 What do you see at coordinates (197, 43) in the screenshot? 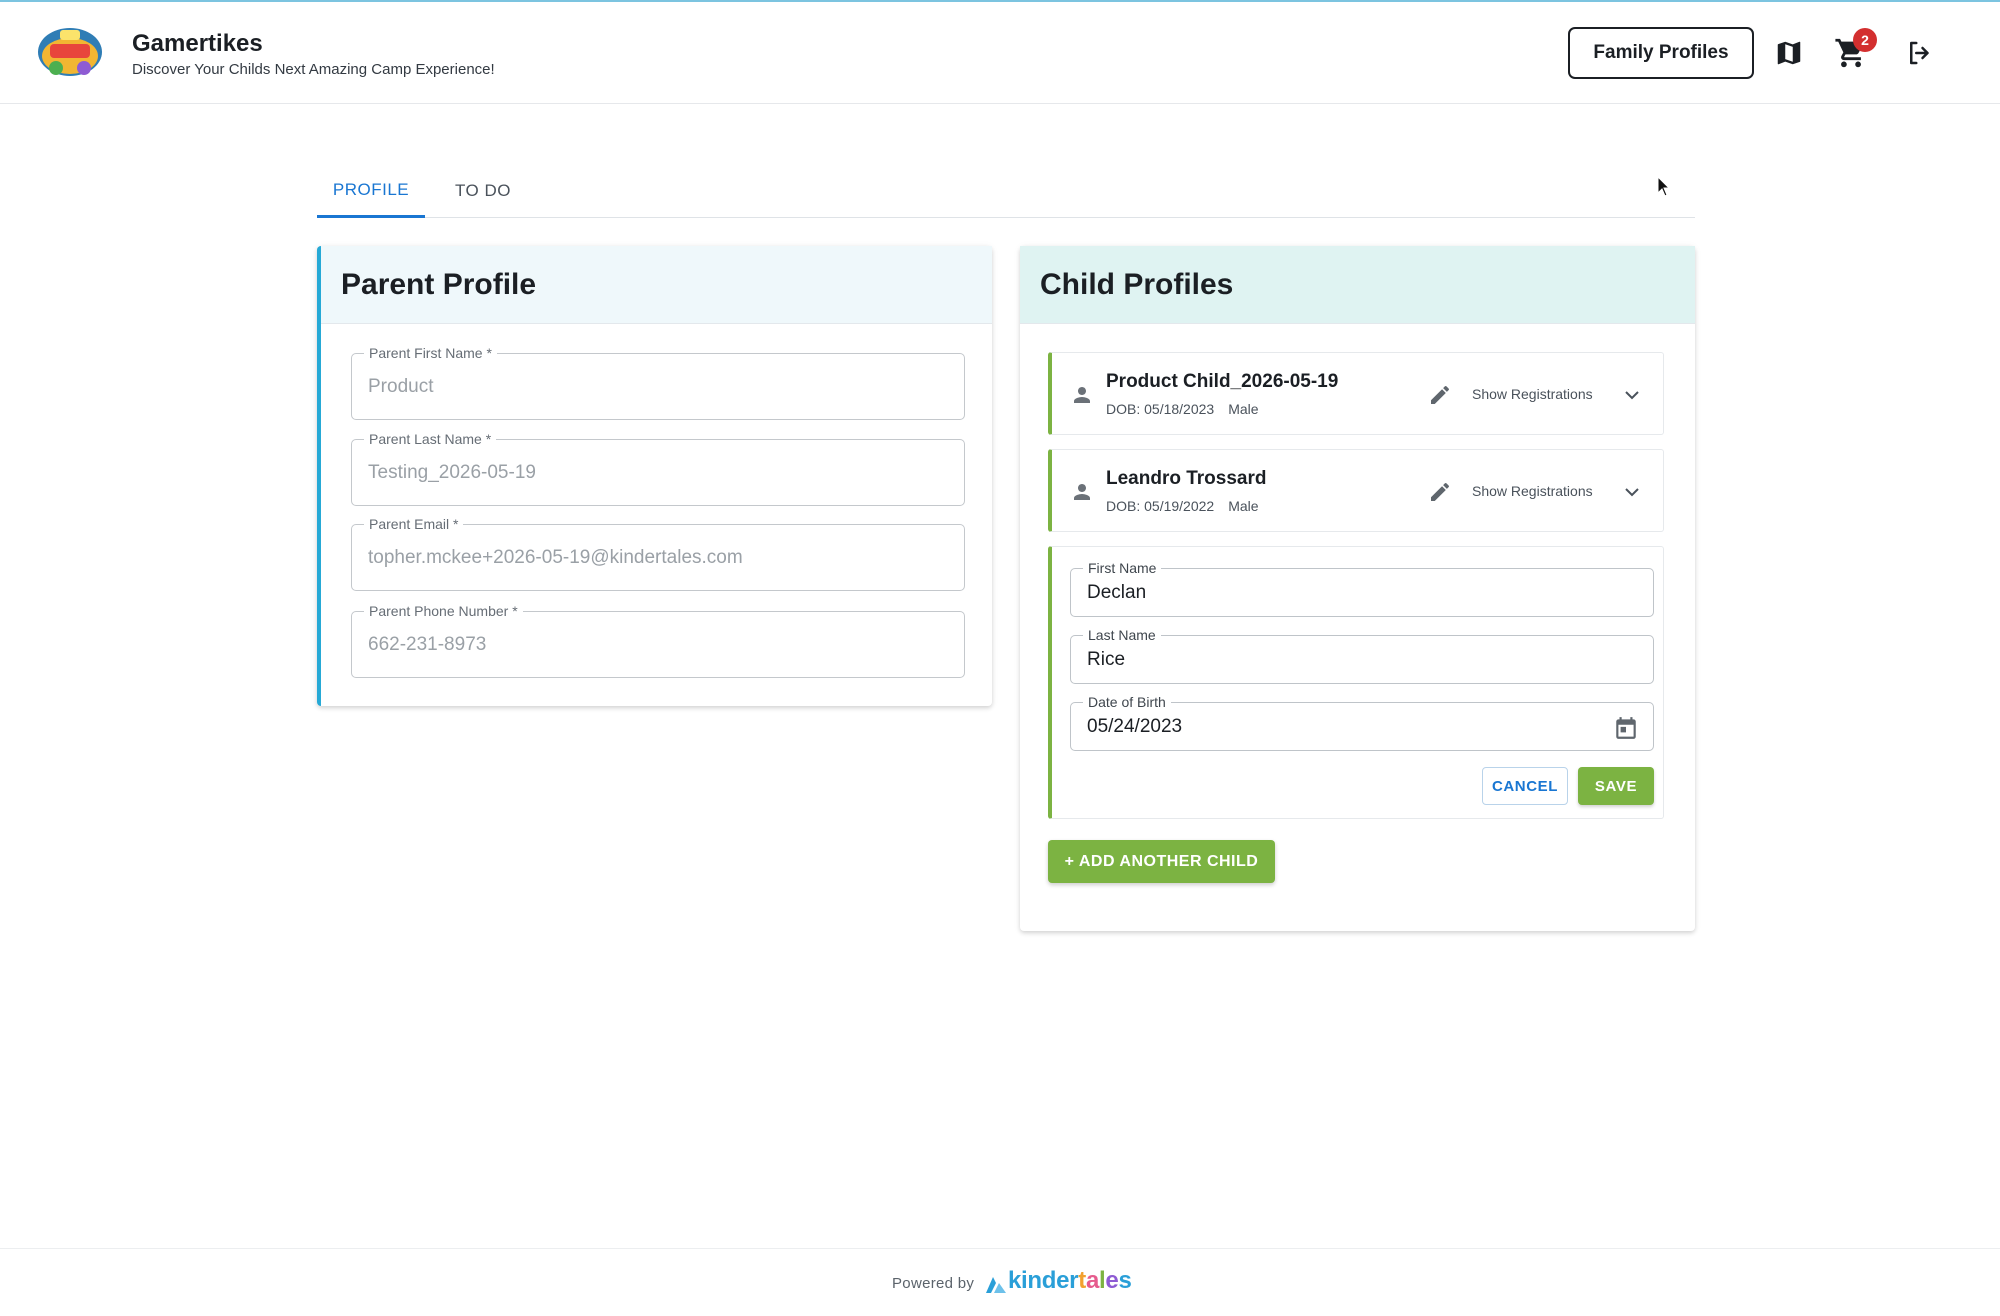
I see `app-title: Gamertikes` at bounding box center [197, 43].